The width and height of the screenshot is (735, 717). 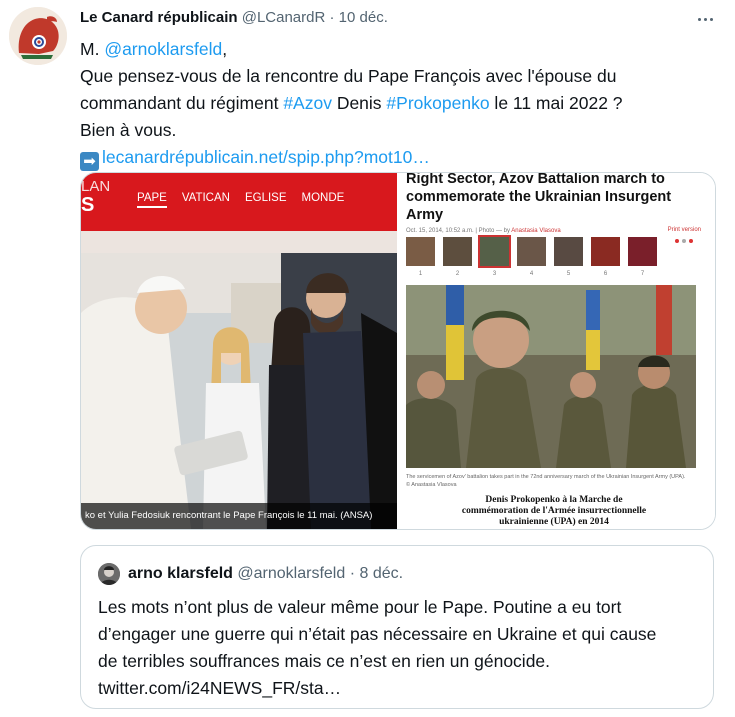 I want to click on nav-item: PAPE, so click(x=152, y=200).